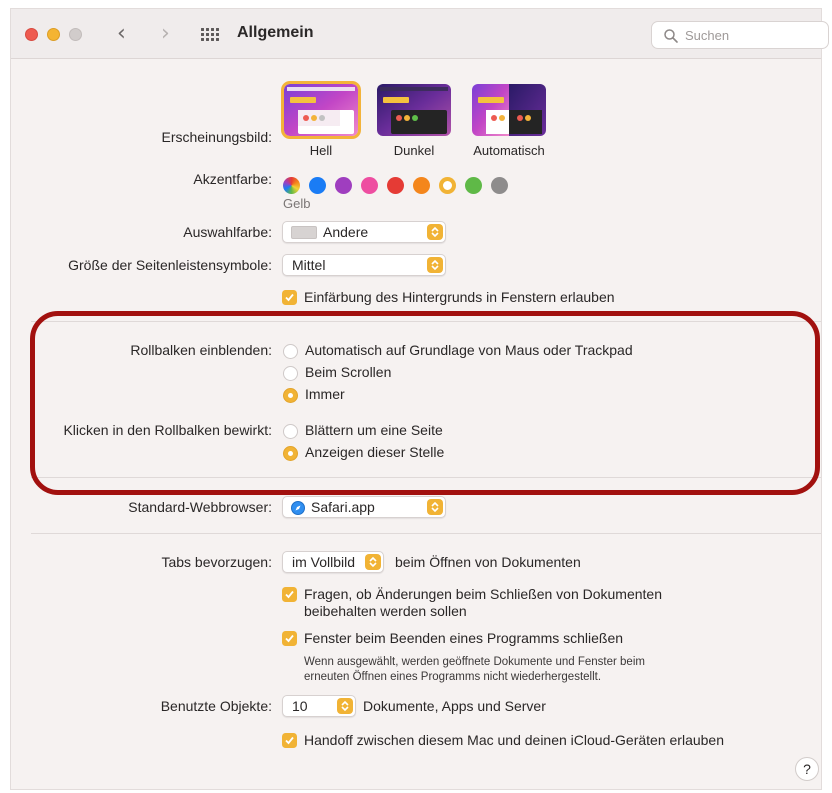 This screenshot has height=793, width=832. What do you see at coordinates (420, 34) in the screenshot?
I see `titlebar: ‹ › Allgemein Suchen` at bounding box center [420, 34].